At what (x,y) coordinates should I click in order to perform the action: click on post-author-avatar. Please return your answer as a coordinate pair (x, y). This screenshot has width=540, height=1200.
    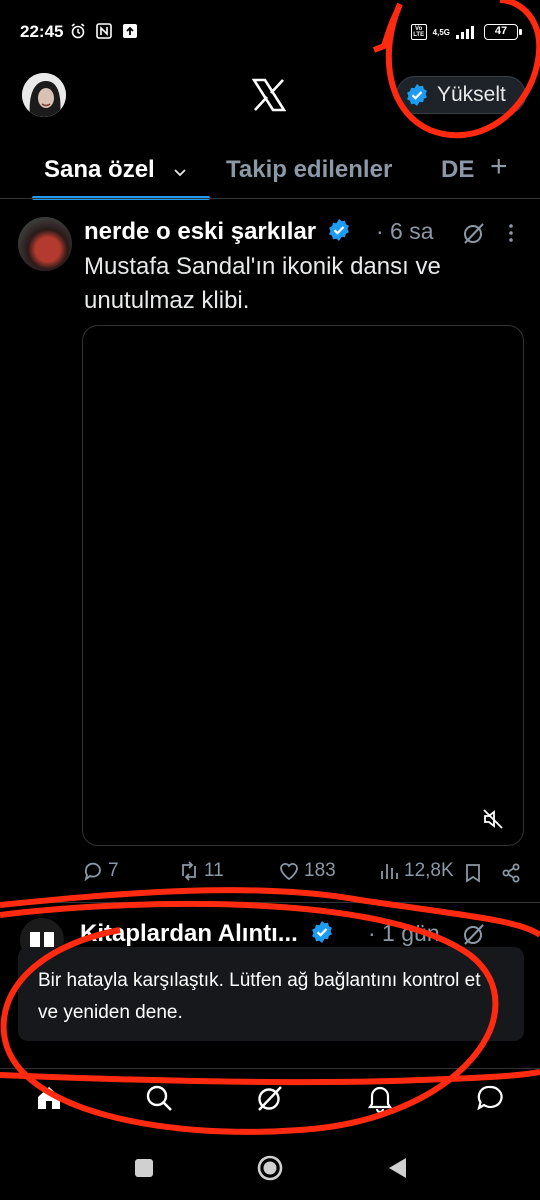
    Looking at the image, I should click on (45, 244).